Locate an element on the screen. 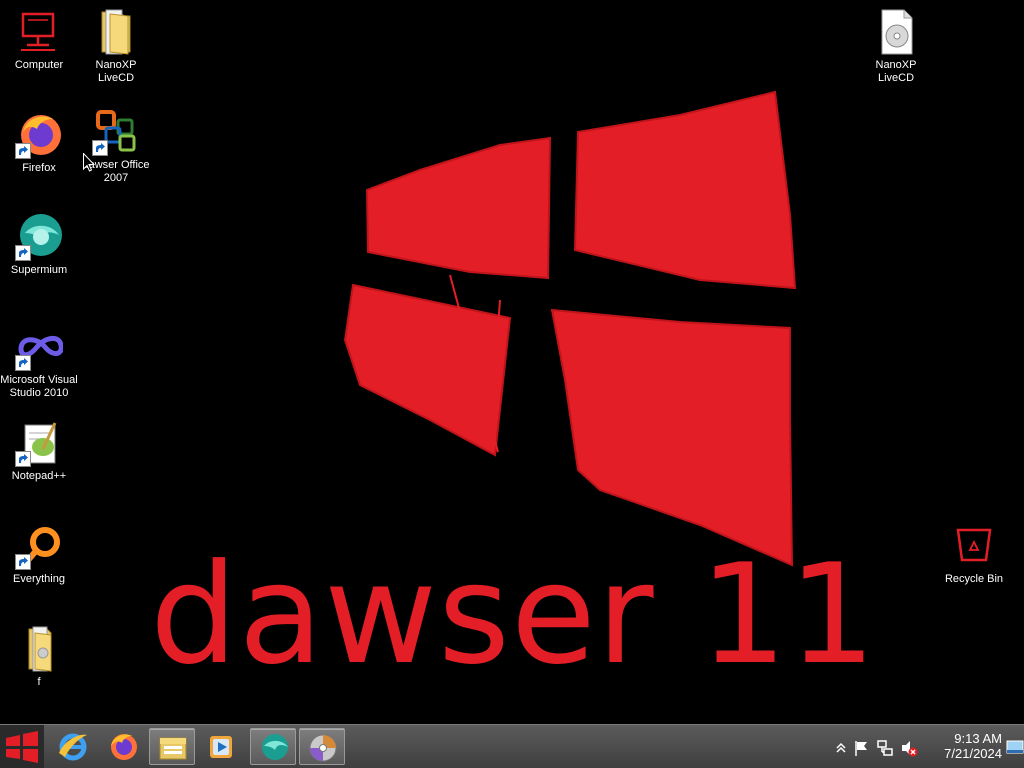 The width and height of the screenshot is (1024, 768). clock-date: 7/21/2024 is located at coordinates (973, 753).